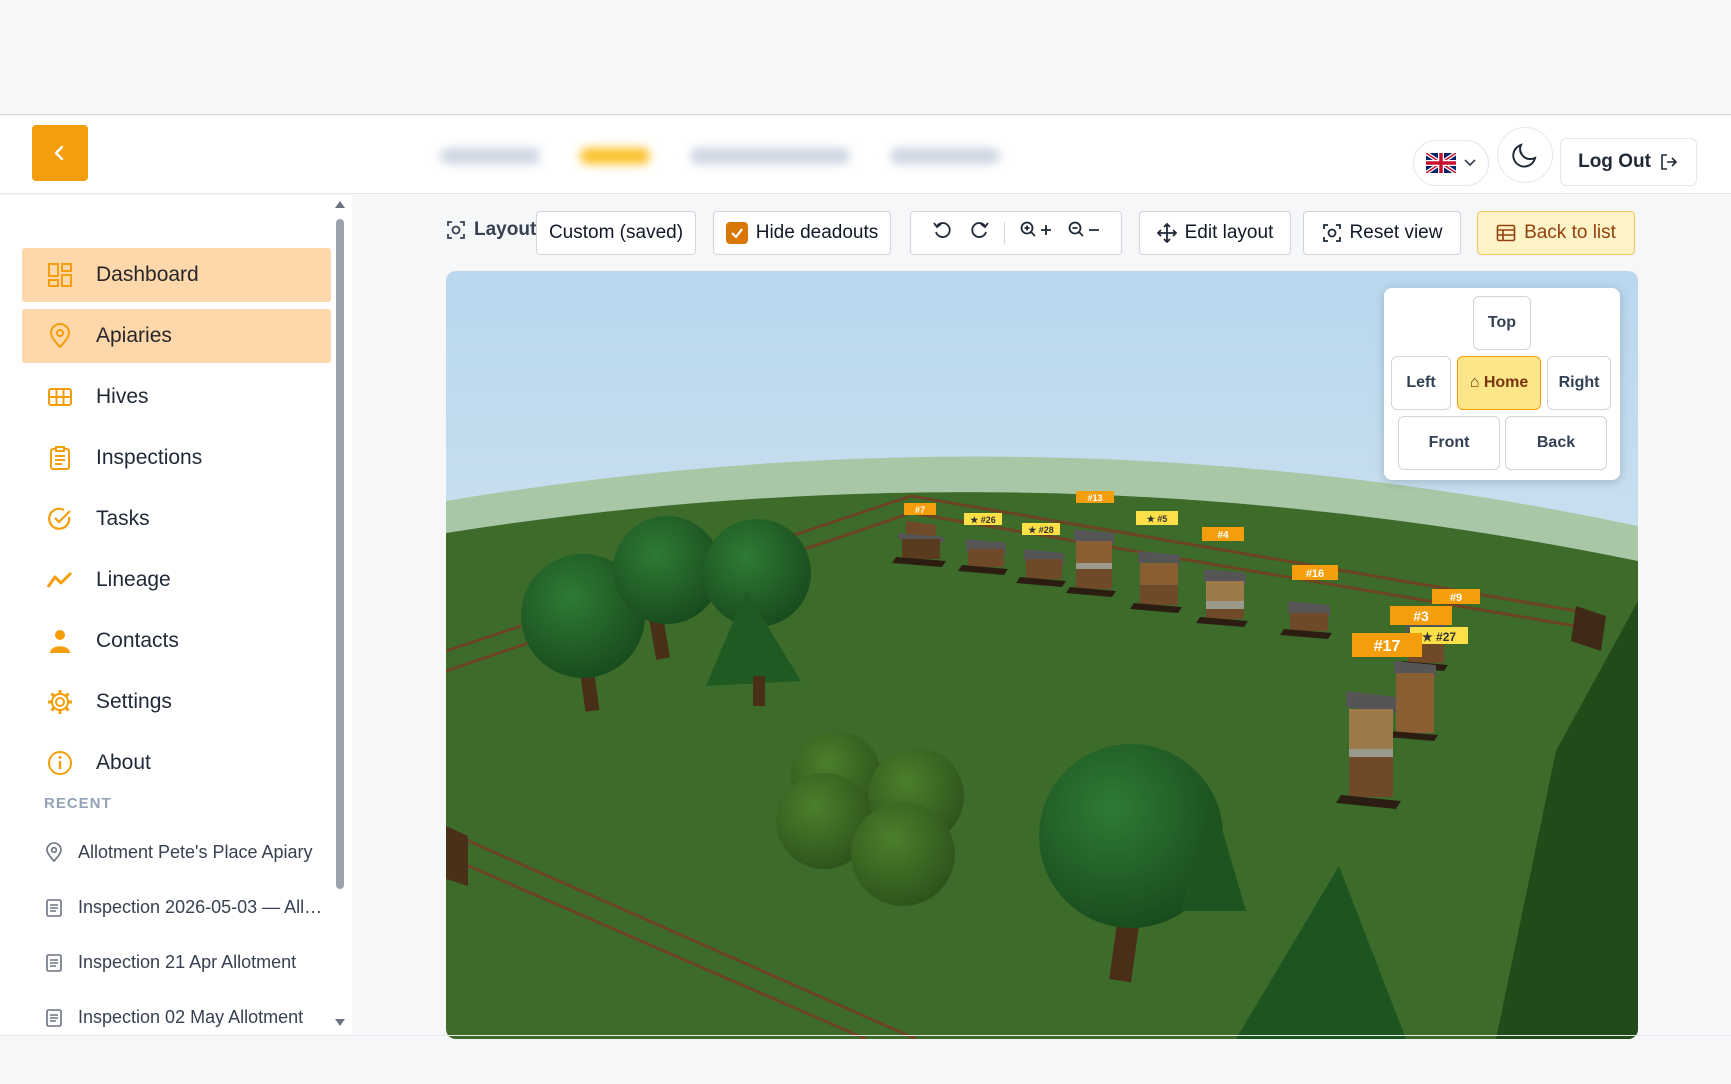 Image resolution: width=1731 pixels, height=1084 pixels. I want to click on reset-view-button: Reset view, so click(1382, 233).